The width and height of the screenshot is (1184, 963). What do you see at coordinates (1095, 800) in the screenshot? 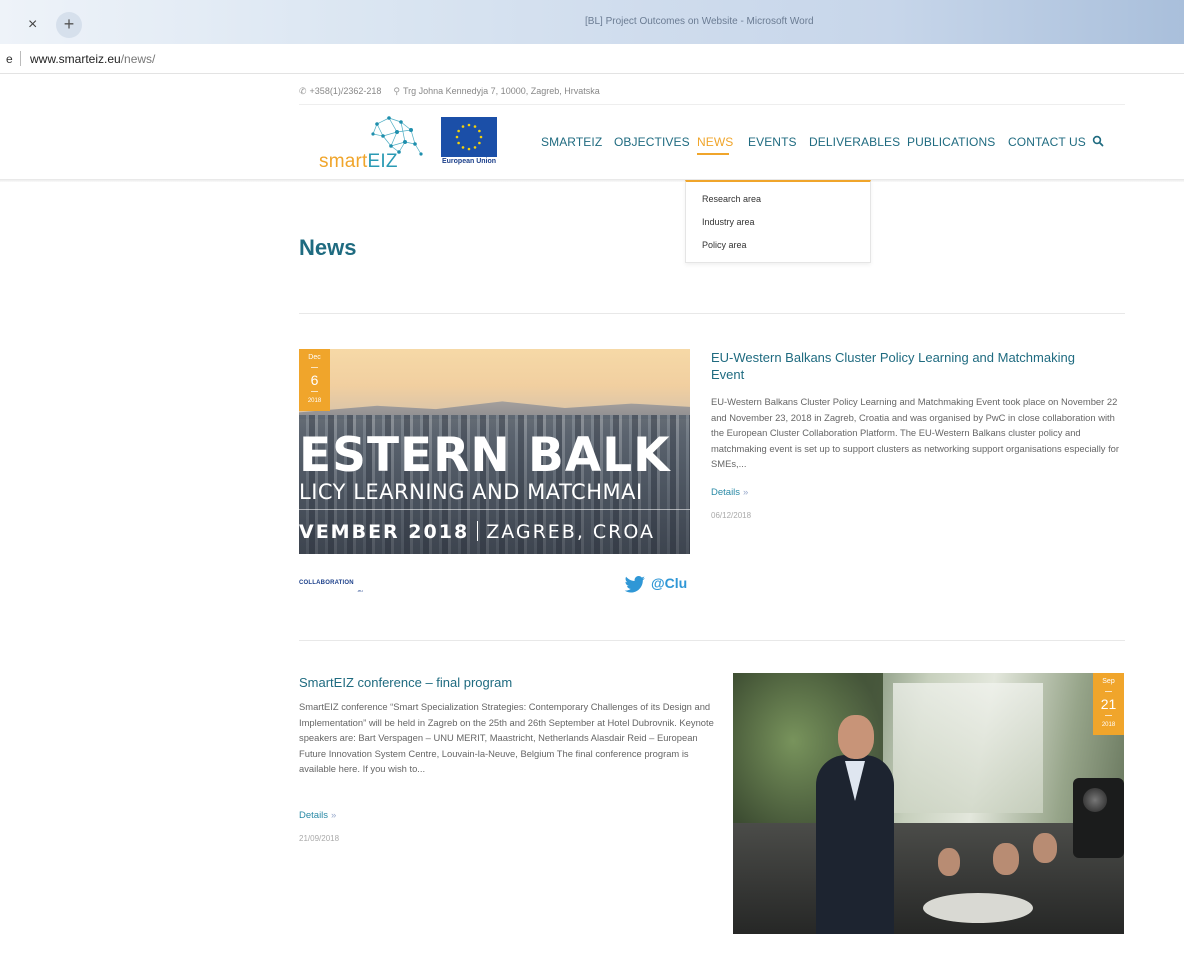
I see `image-camera-lens` at bounding box center [1095, 800].